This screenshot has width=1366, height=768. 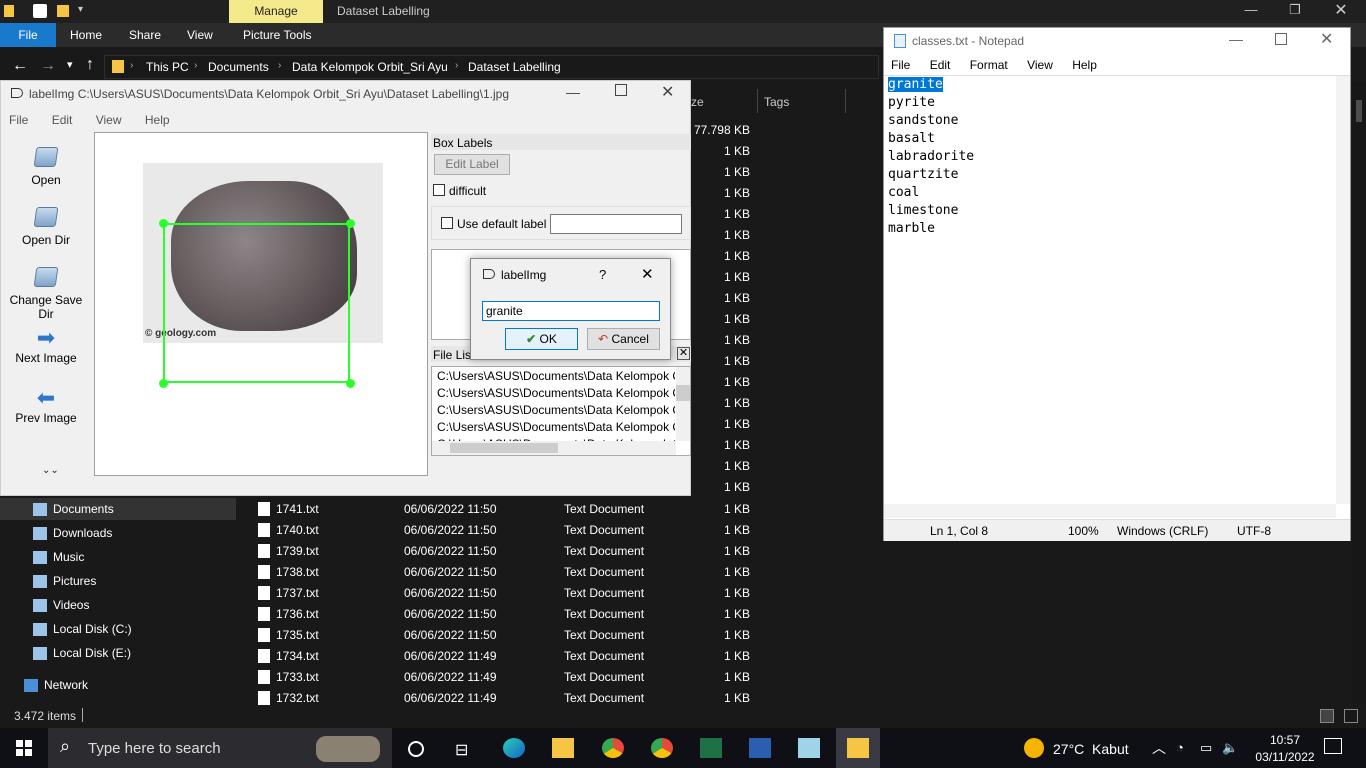 I want to click on nav-item-7: Network, so click(x=66, y=685).